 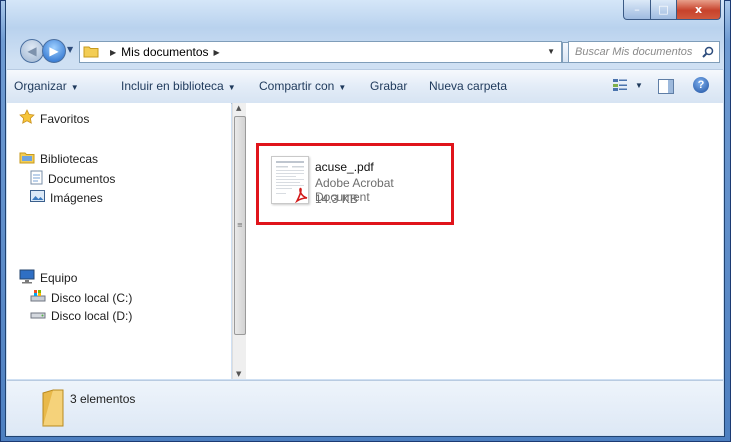 I want to click on nav-item-equipo: Equipo, so click(x=48, y=278).